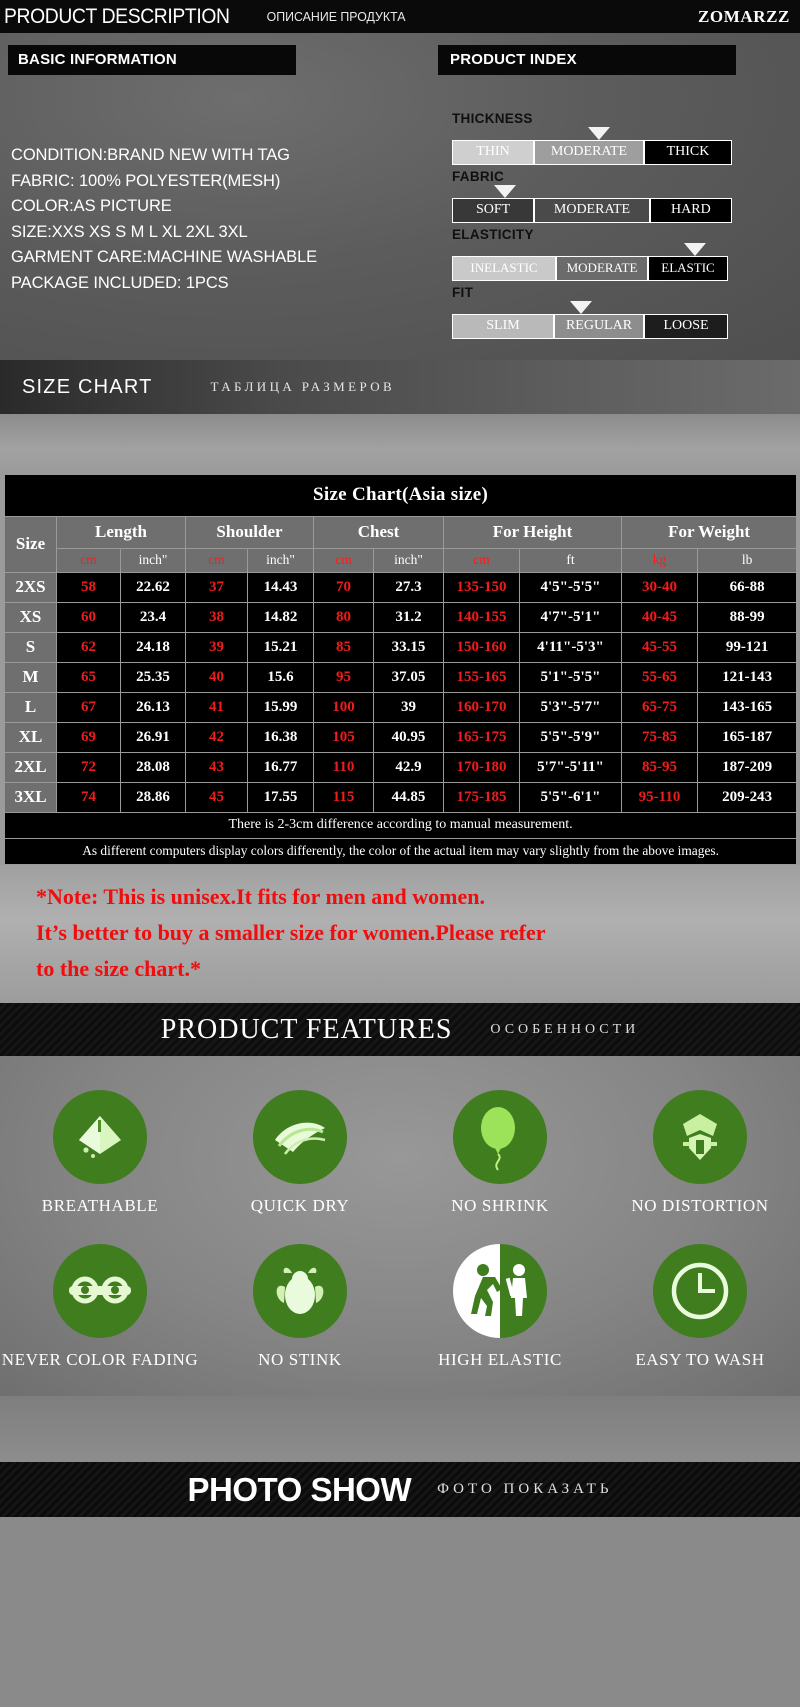  I want to click on cell-height-ft: 5'7"-5'11", so click(570, 767).